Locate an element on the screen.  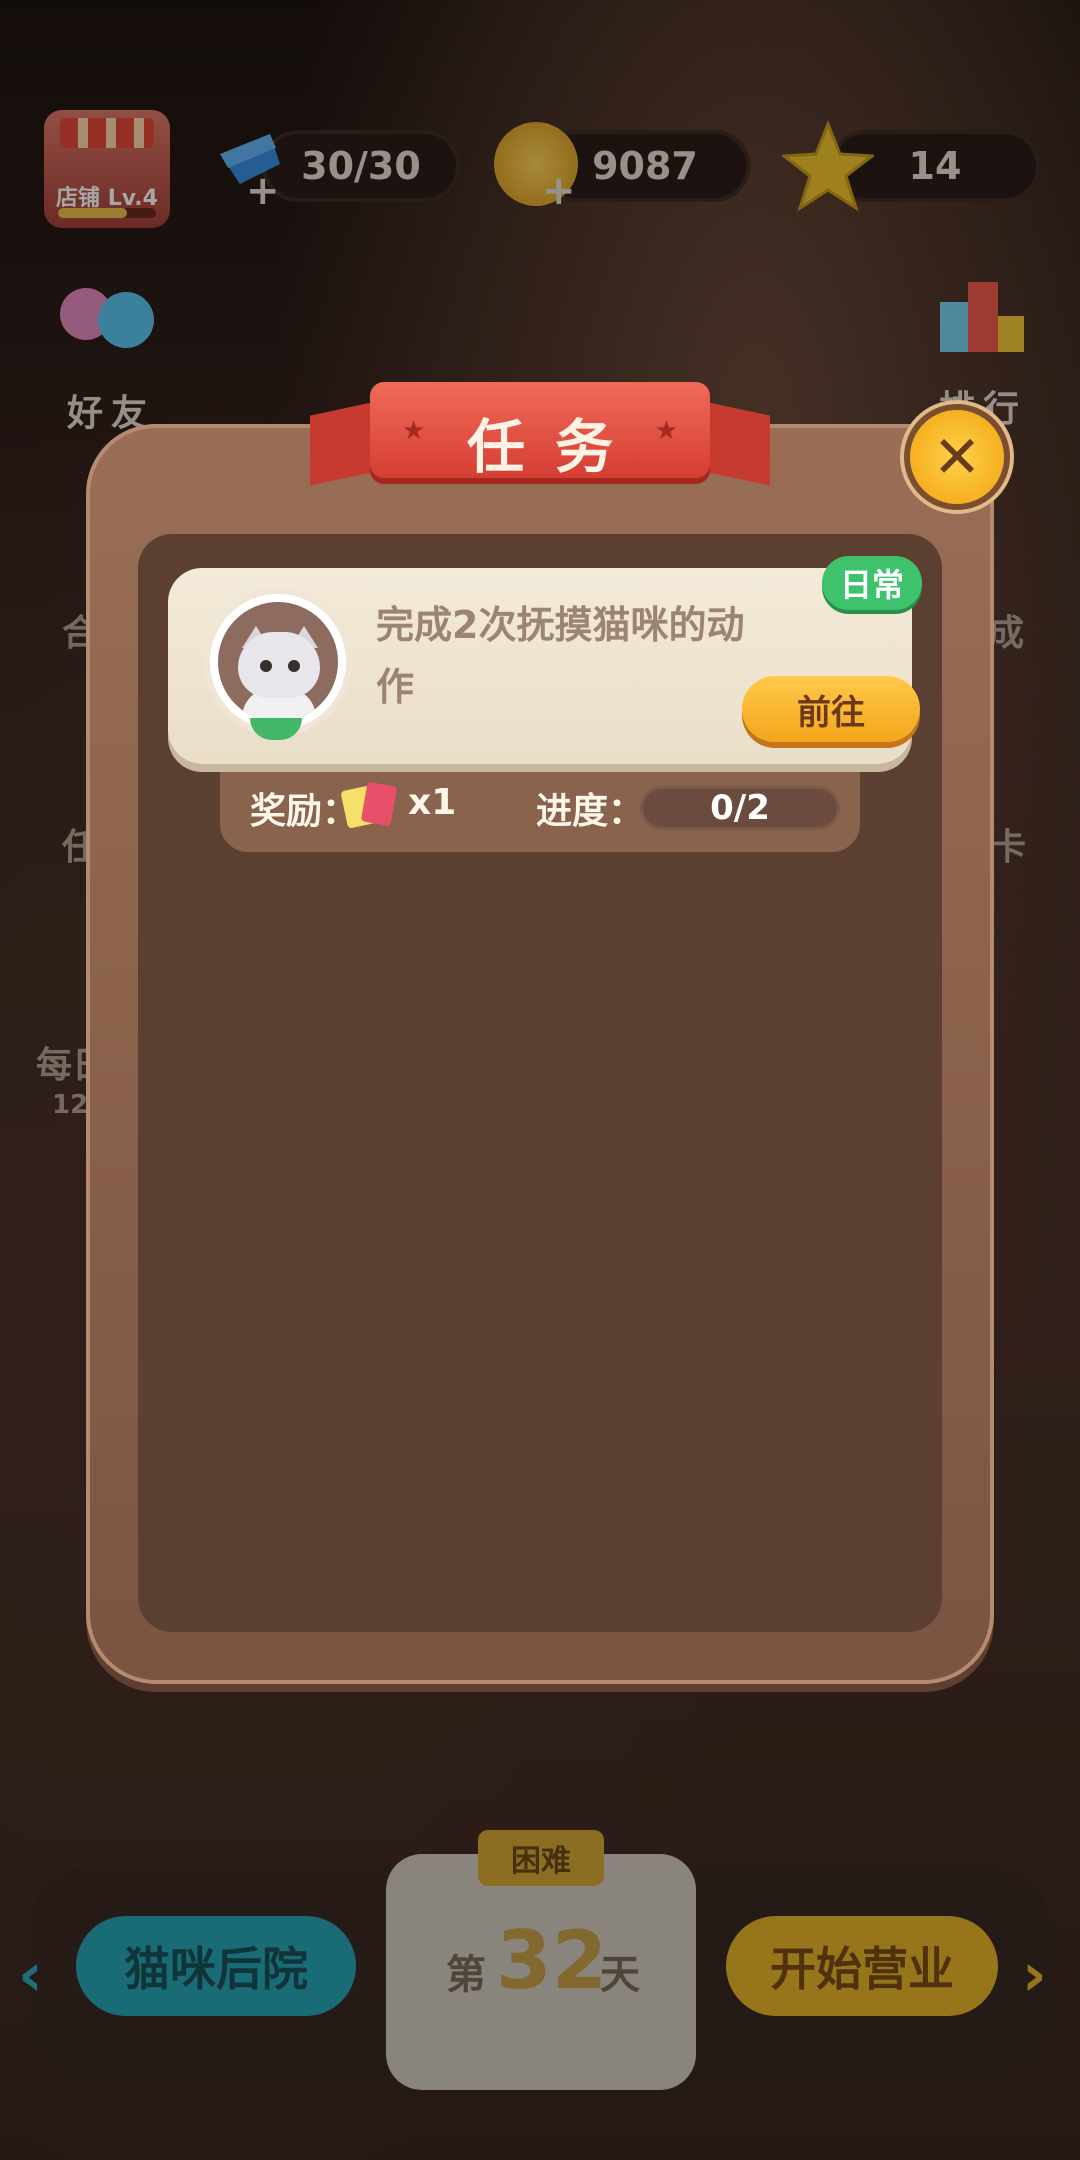
close-icon: ✕ is located at coordinates (957, 457).